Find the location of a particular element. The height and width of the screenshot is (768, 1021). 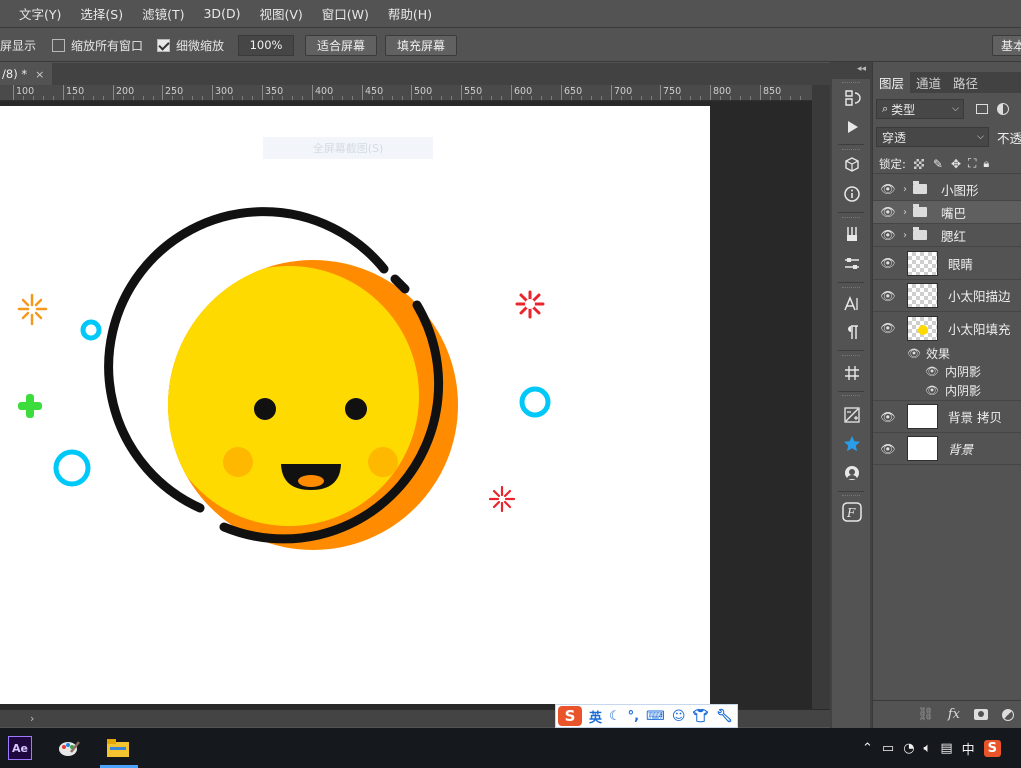

lock-artboard-icon: ⛶ is located at coordinates (972, 163).